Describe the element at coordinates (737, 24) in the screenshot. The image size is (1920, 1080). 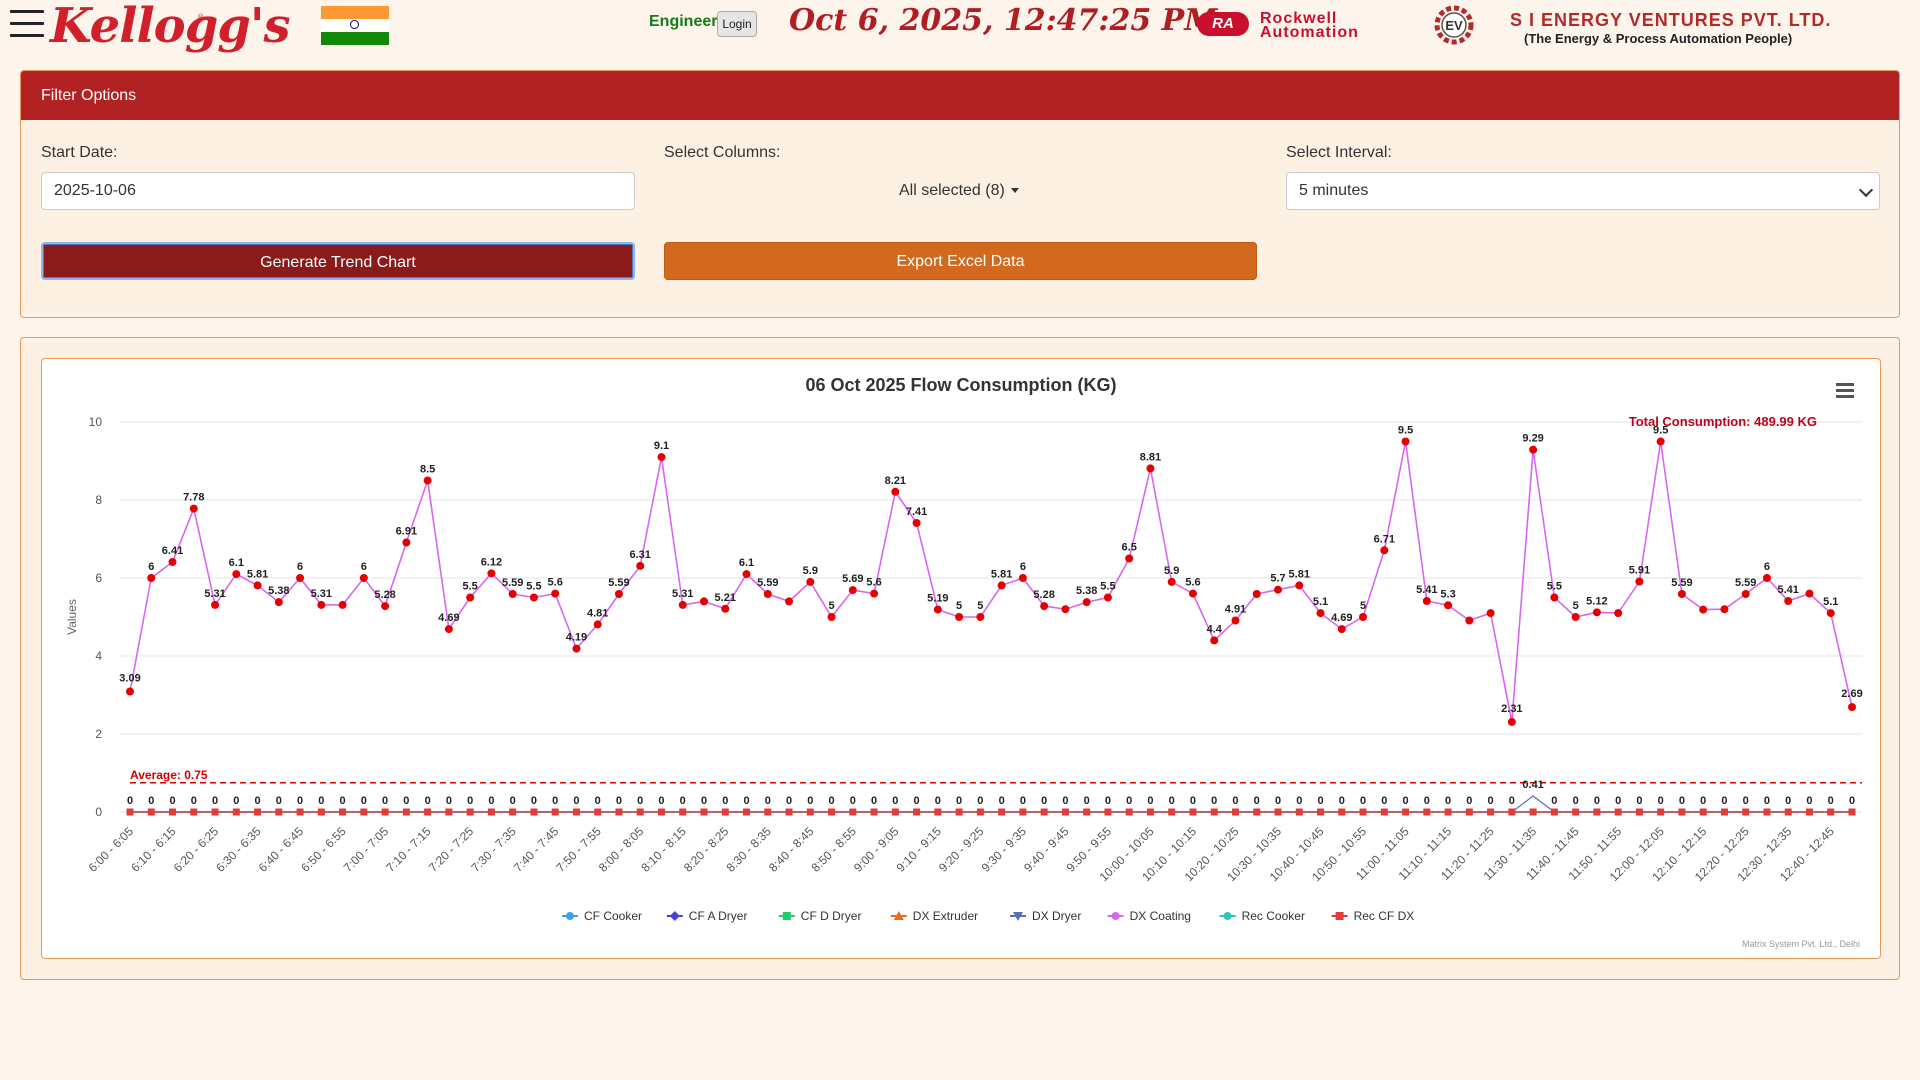
I see `login-button: Login` at that location.